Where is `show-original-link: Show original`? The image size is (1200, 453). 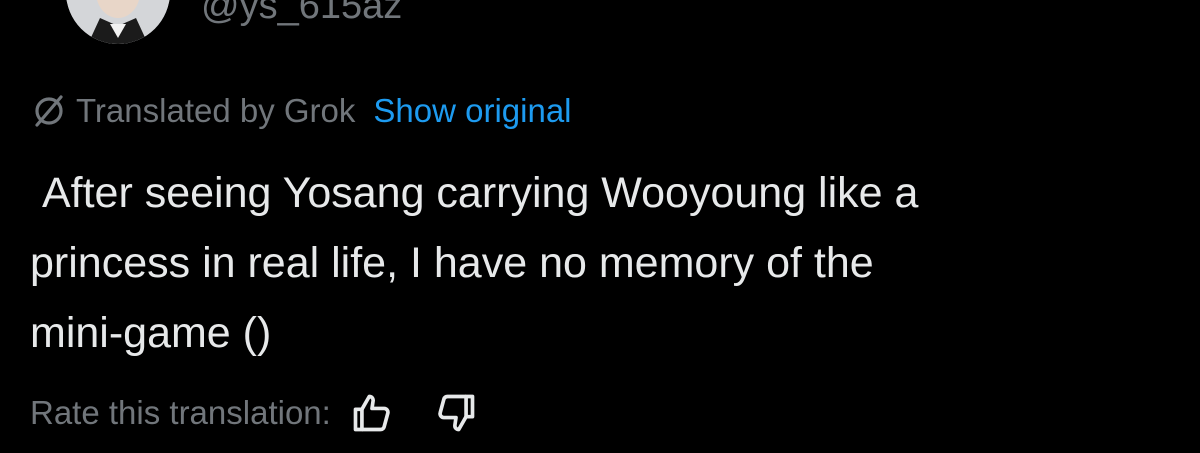 show-original-link: Show original is located at coordinates (472, 111).